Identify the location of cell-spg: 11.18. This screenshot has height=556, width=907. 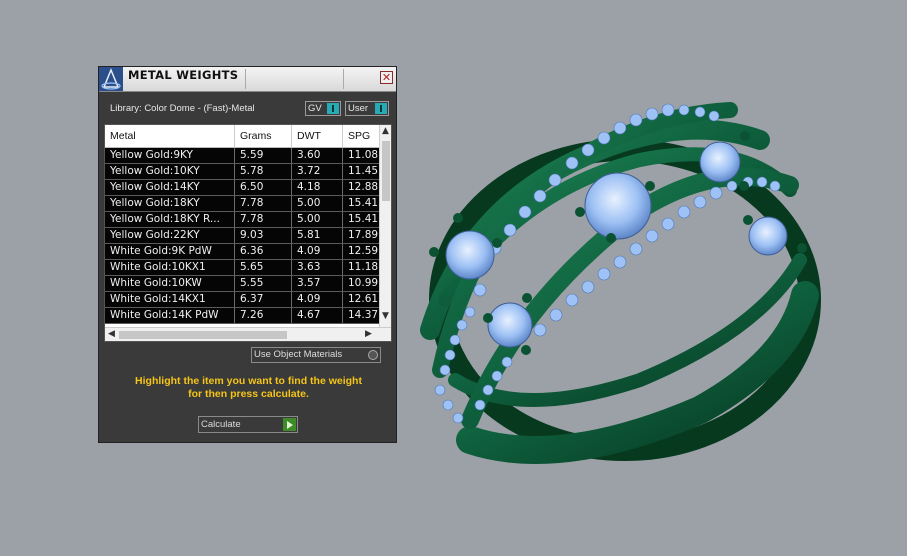
(363, 267).